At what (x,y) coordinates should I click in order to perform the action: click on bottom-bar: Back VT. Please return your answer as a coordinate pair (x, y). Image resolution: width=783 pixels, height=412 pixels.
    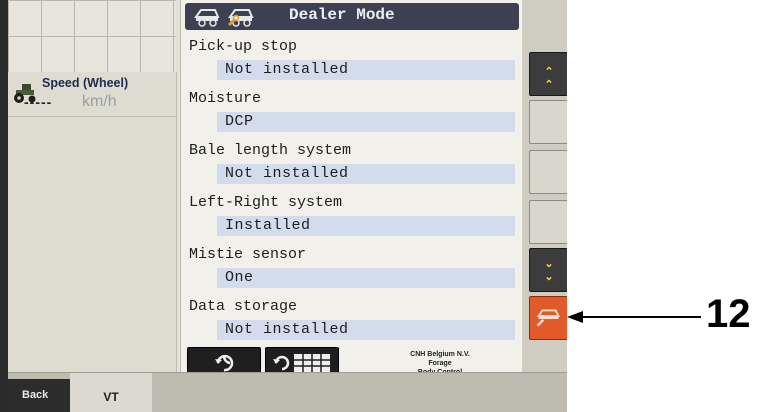
    Looking at the image, I should click on (287, 392).